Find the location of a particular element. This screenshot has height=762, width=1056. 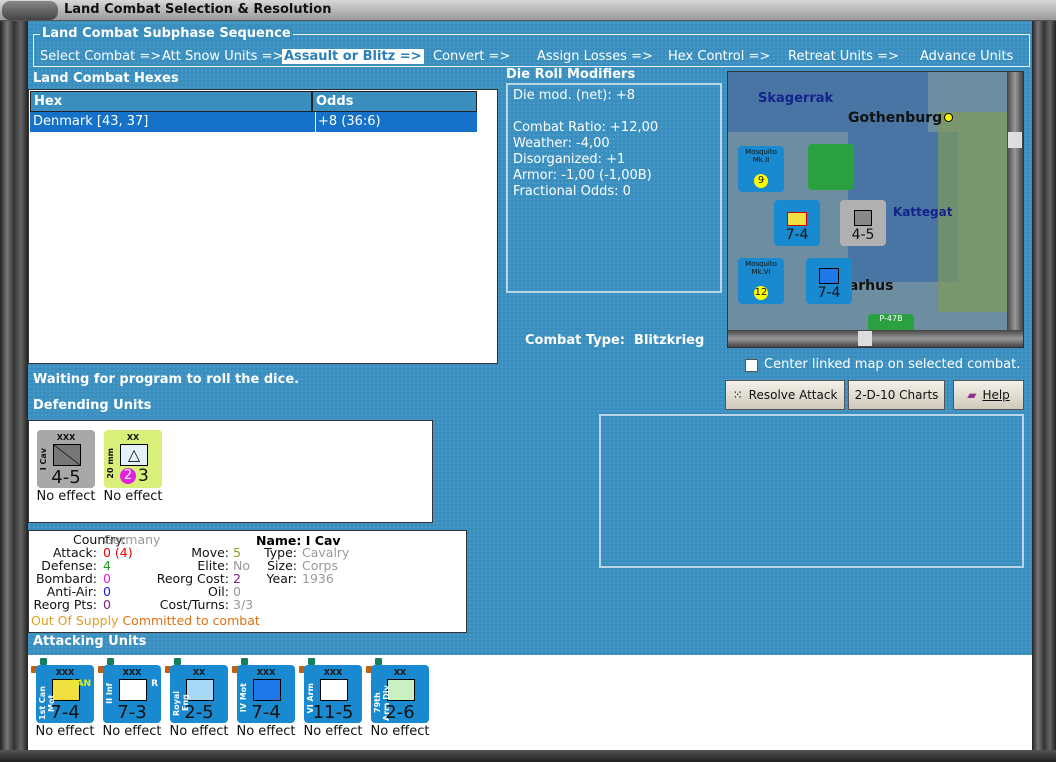

resolve-attack-button: ⁙ Resolve Attack is located at coordinates (785, 395).